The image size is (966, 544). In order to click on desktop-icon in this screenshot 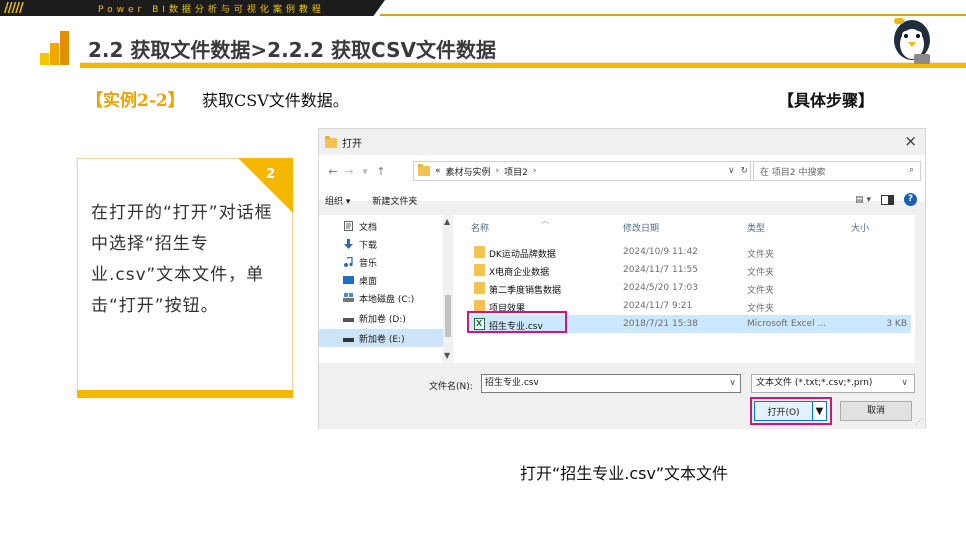, I will do `click(348, 280)`.